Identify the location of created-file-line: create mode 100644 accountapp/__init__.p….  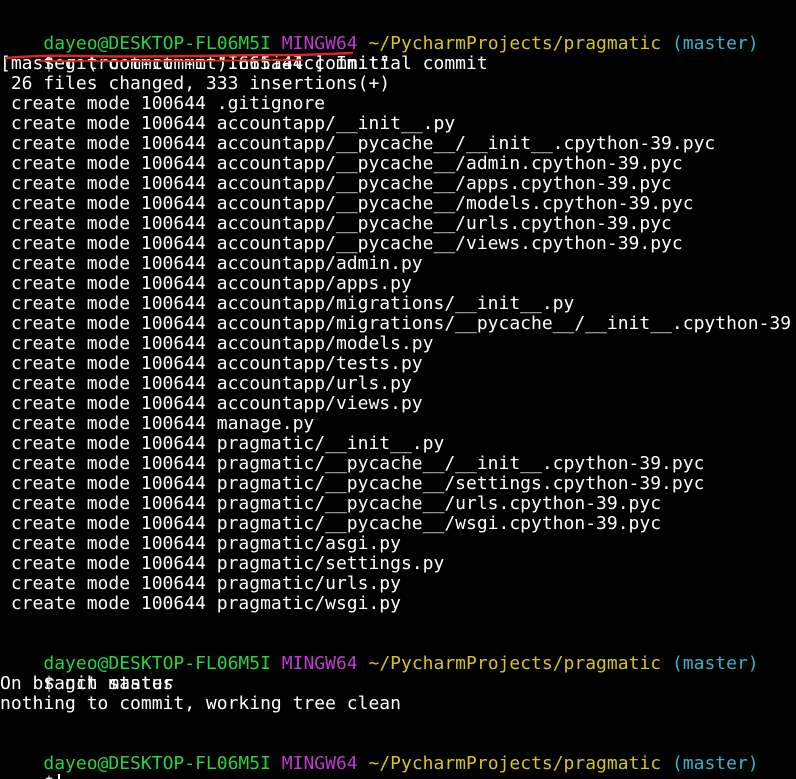
(228, 123).